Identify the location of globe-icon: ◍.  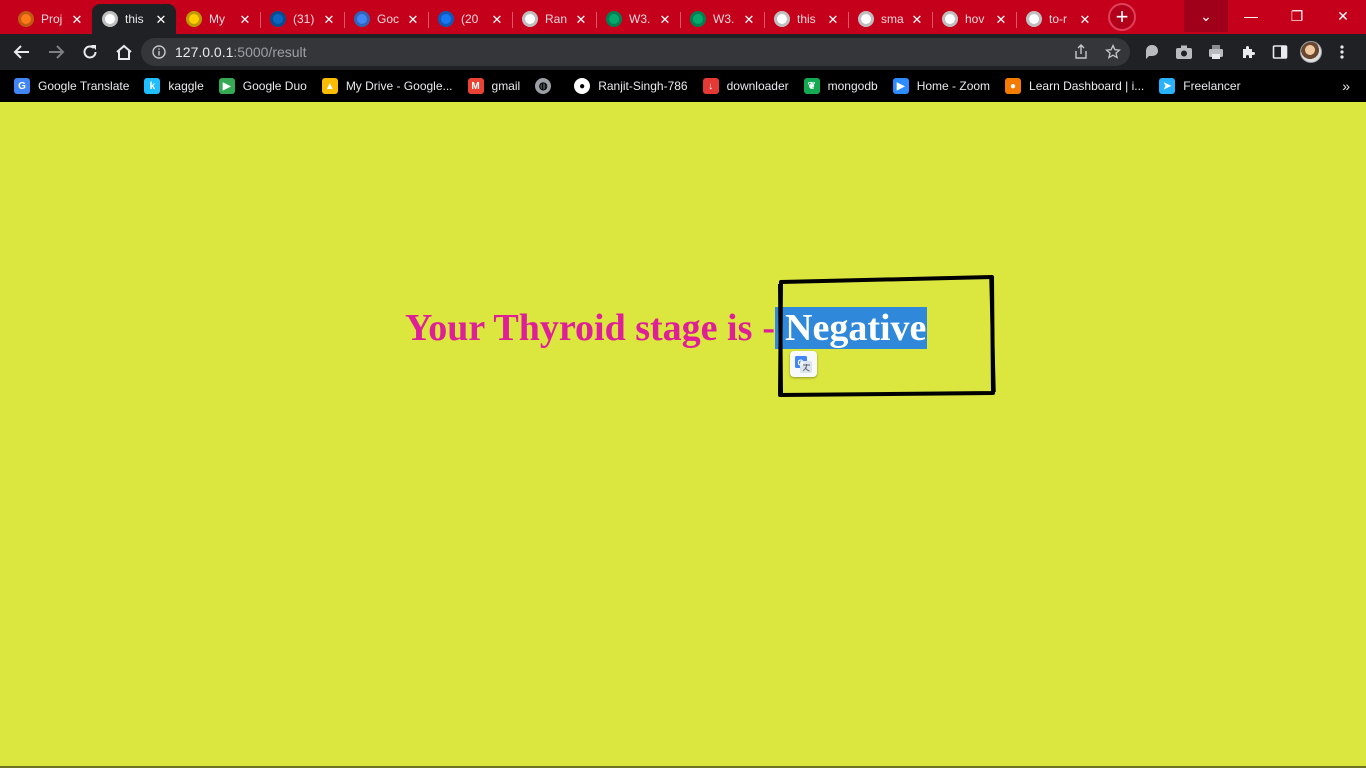
(543, 86).